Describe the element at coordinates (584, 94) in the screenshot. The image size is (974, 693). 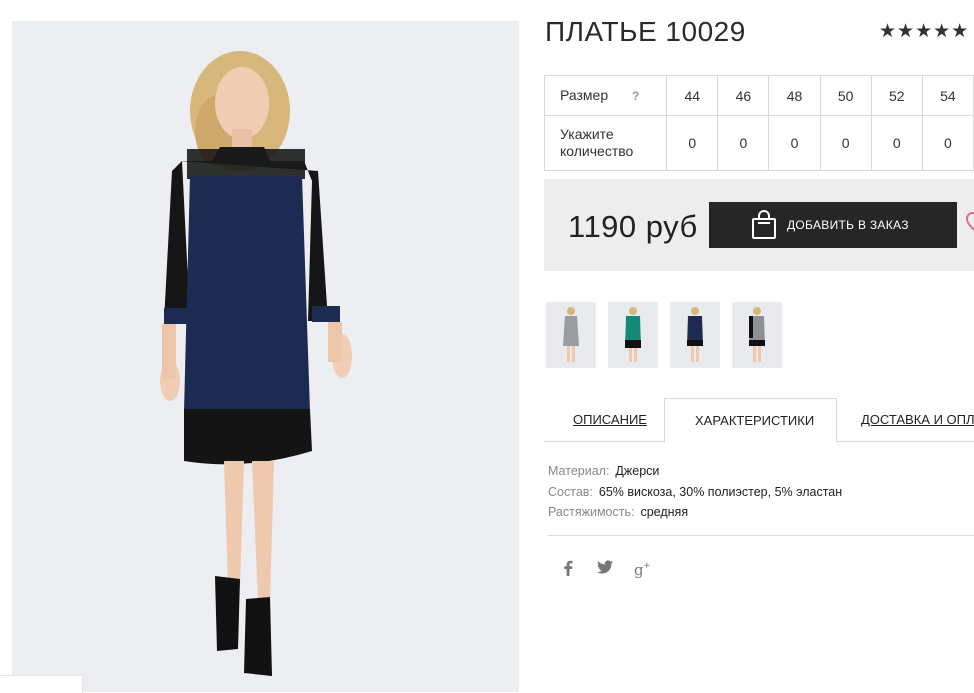
I see `size-label: Размер` at that location.